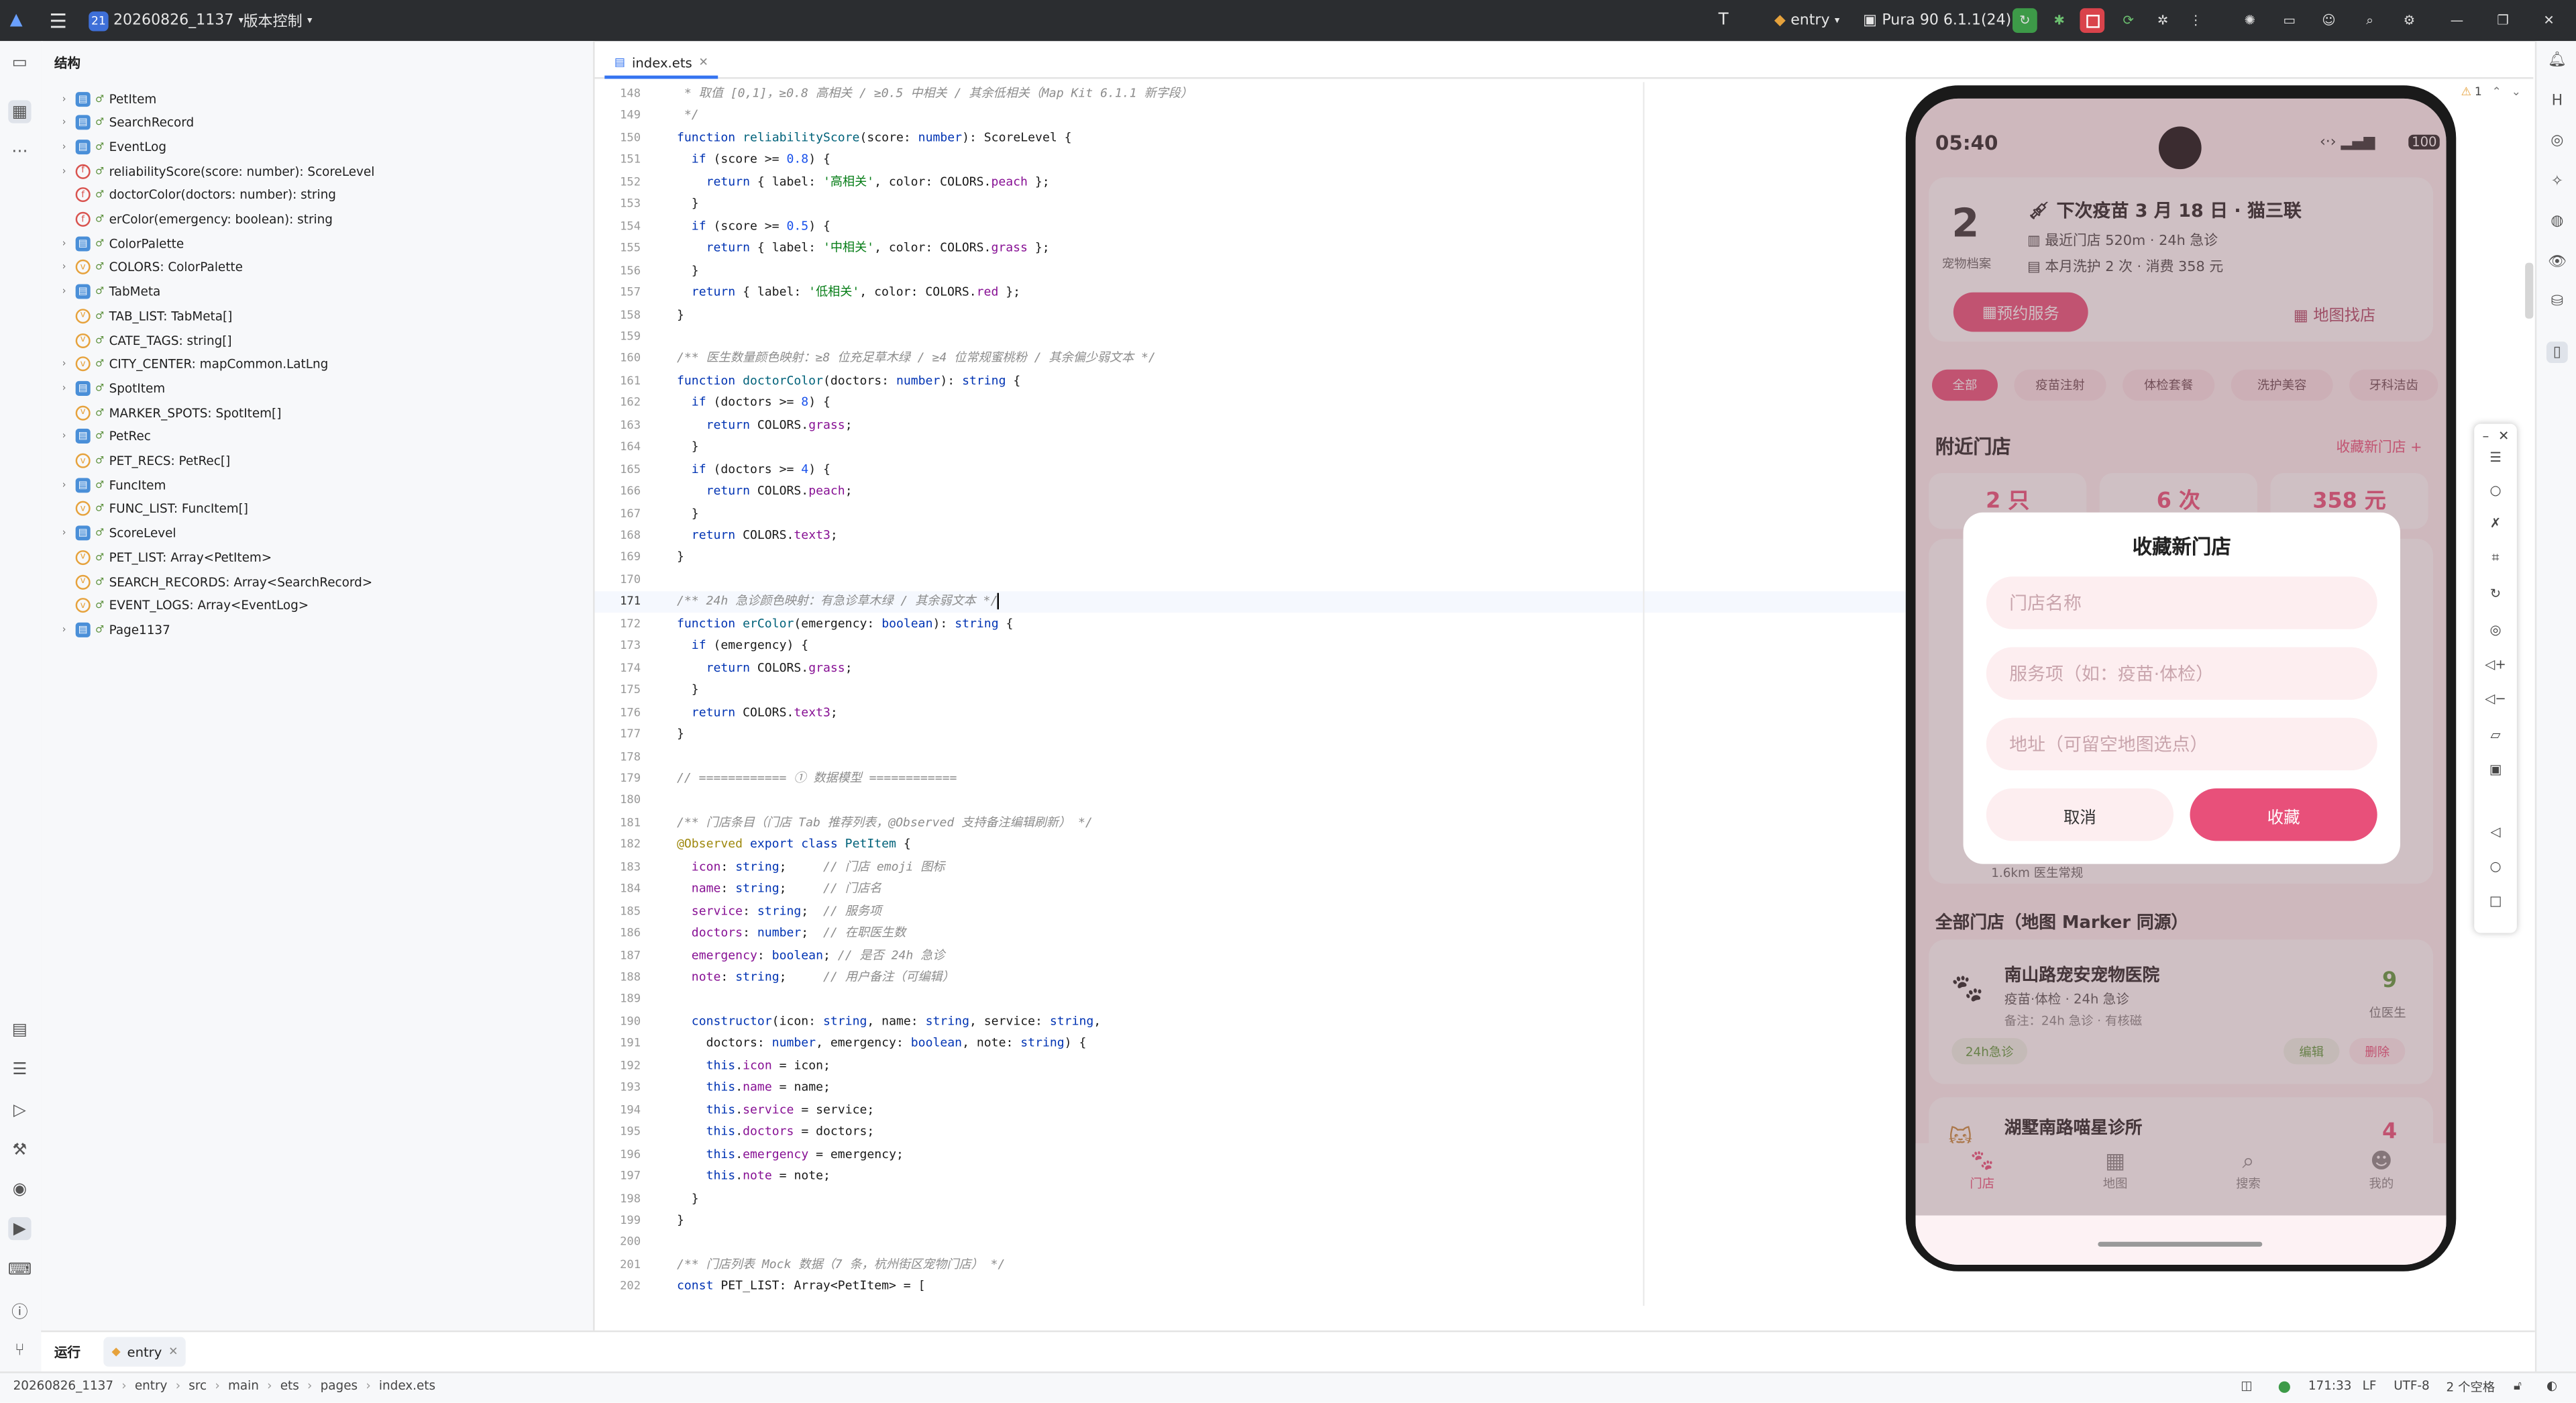  What do you see at coordinates (816, 978) in the screenshot?
I see `code-line: note: string; // 用户备注（可编辑）` at bounding box center [816, 978].